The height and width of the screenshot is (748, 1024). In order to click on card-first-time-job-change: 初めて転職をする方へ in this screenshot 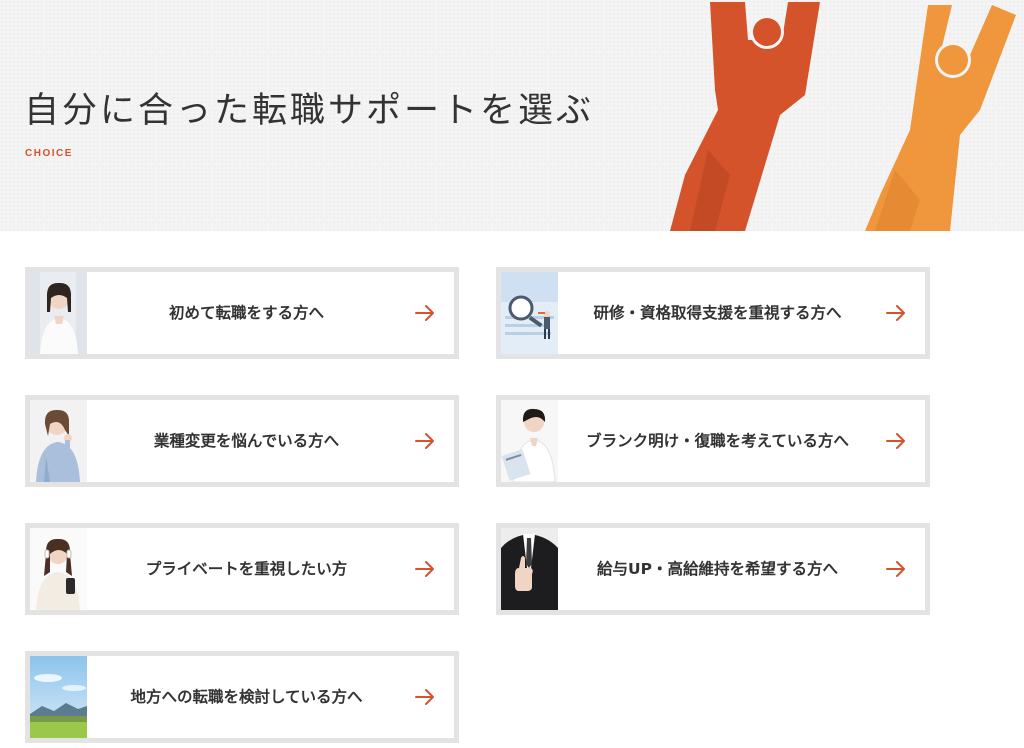, I will do `click(242, 313)`.